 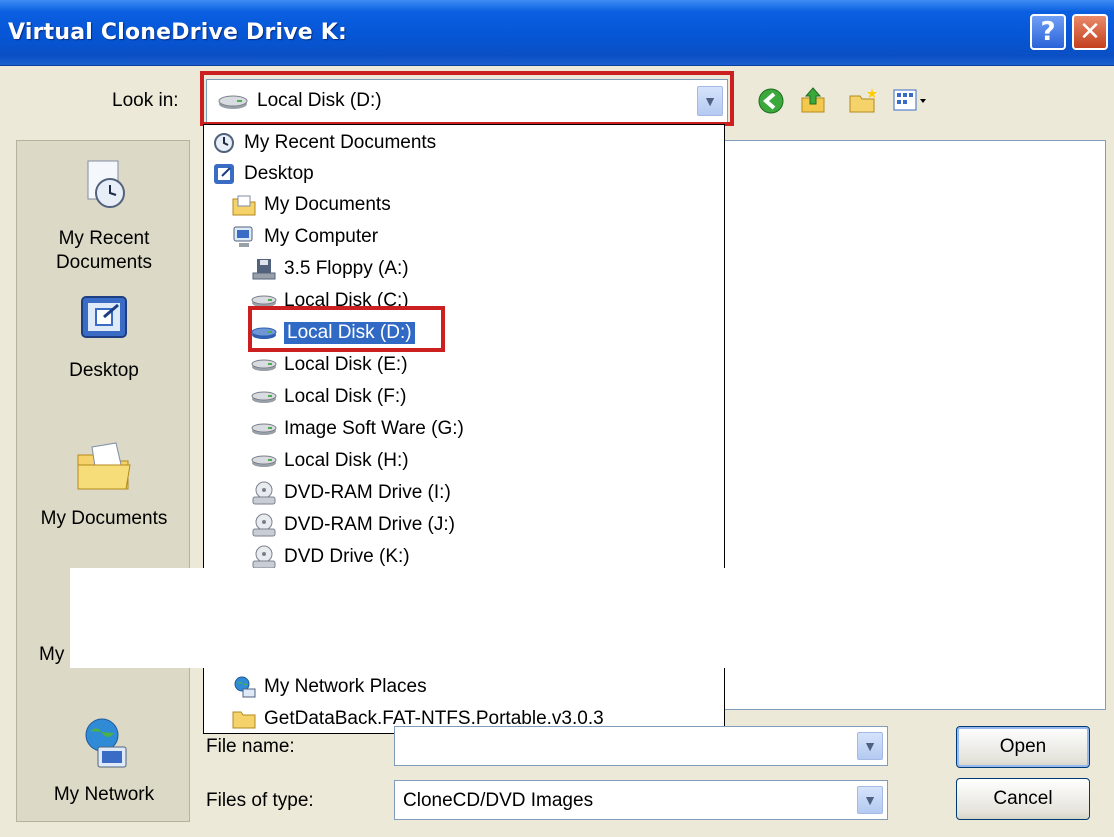 I want to click on dropdown-item-dvd-ram-j: DVD-RAM Drive (J:), so click(x=352, y=525).